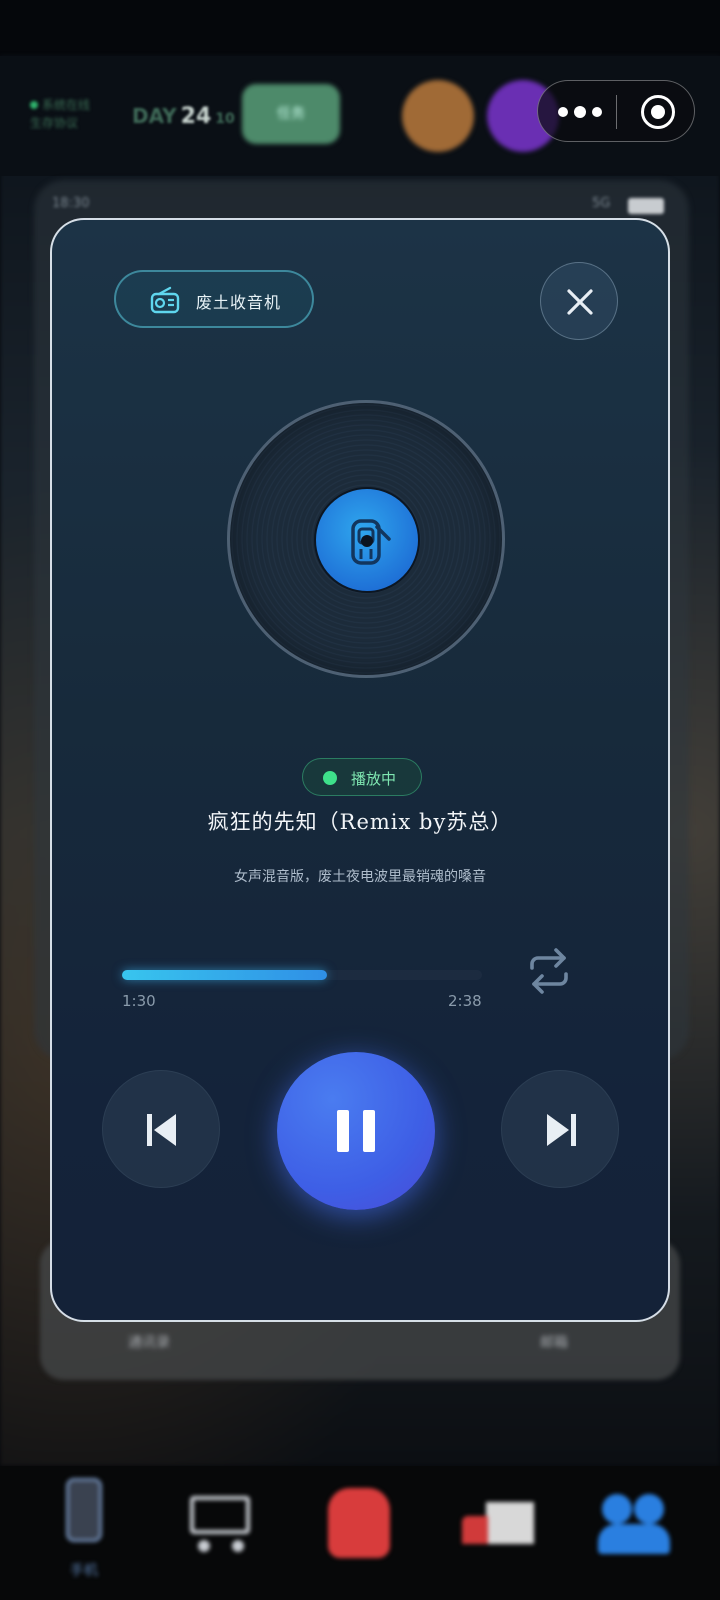 The height and width of the screenshot is (1600, 720). What do you see at coordinates (154, 116) in the screenshot?
I see `day-label: DAY` at bounding box center [154, 116].